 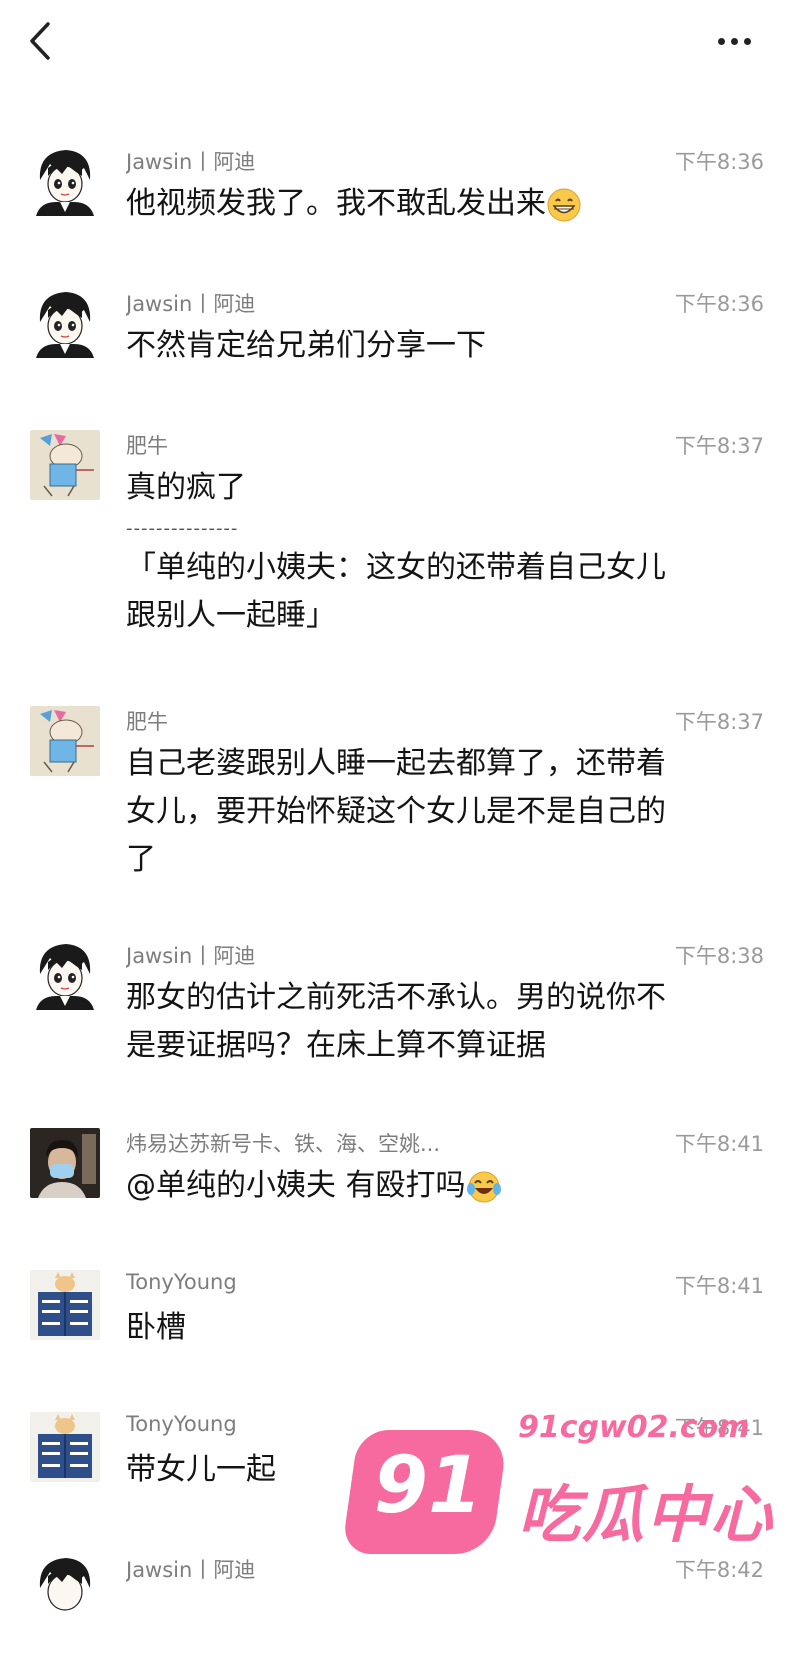 What do you see at coordinates (336, 1045) in the screenshot?
I see `message-line: 是要证据吗？在床上算不算证据` at bounding box center [336, 1045].